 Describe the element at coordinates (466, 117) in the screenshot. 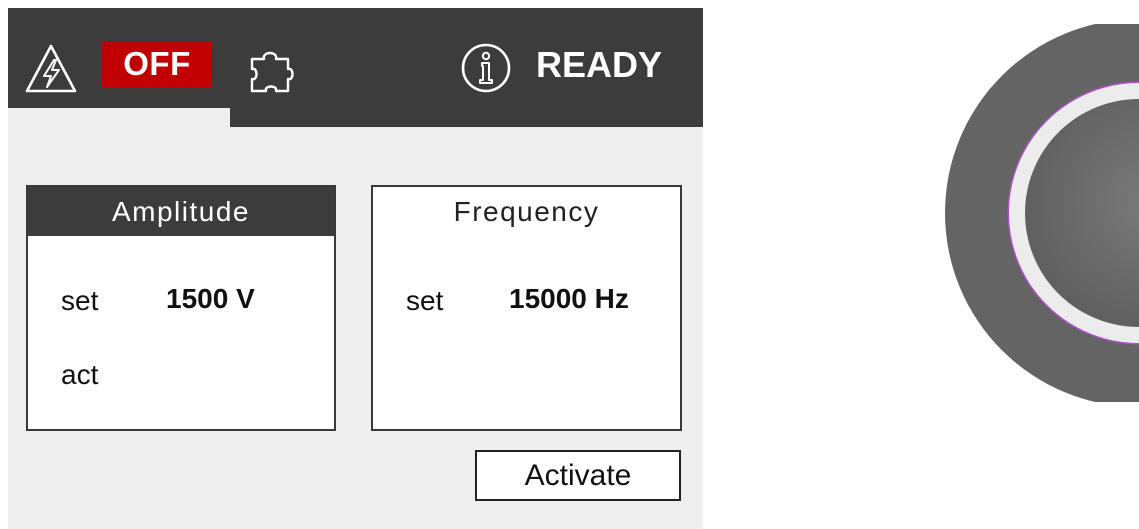

I see `status-bar-extension` at that location.